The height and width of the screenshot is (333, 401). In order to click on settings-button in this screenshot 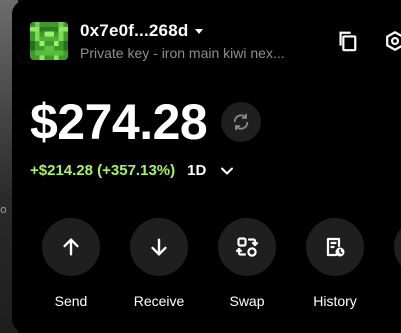, I will do `click(390, 41)`.